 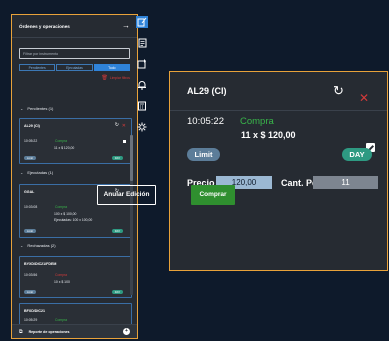 I want to click on section-pending-label: Pendientes (1), so click(x=40, y=108).